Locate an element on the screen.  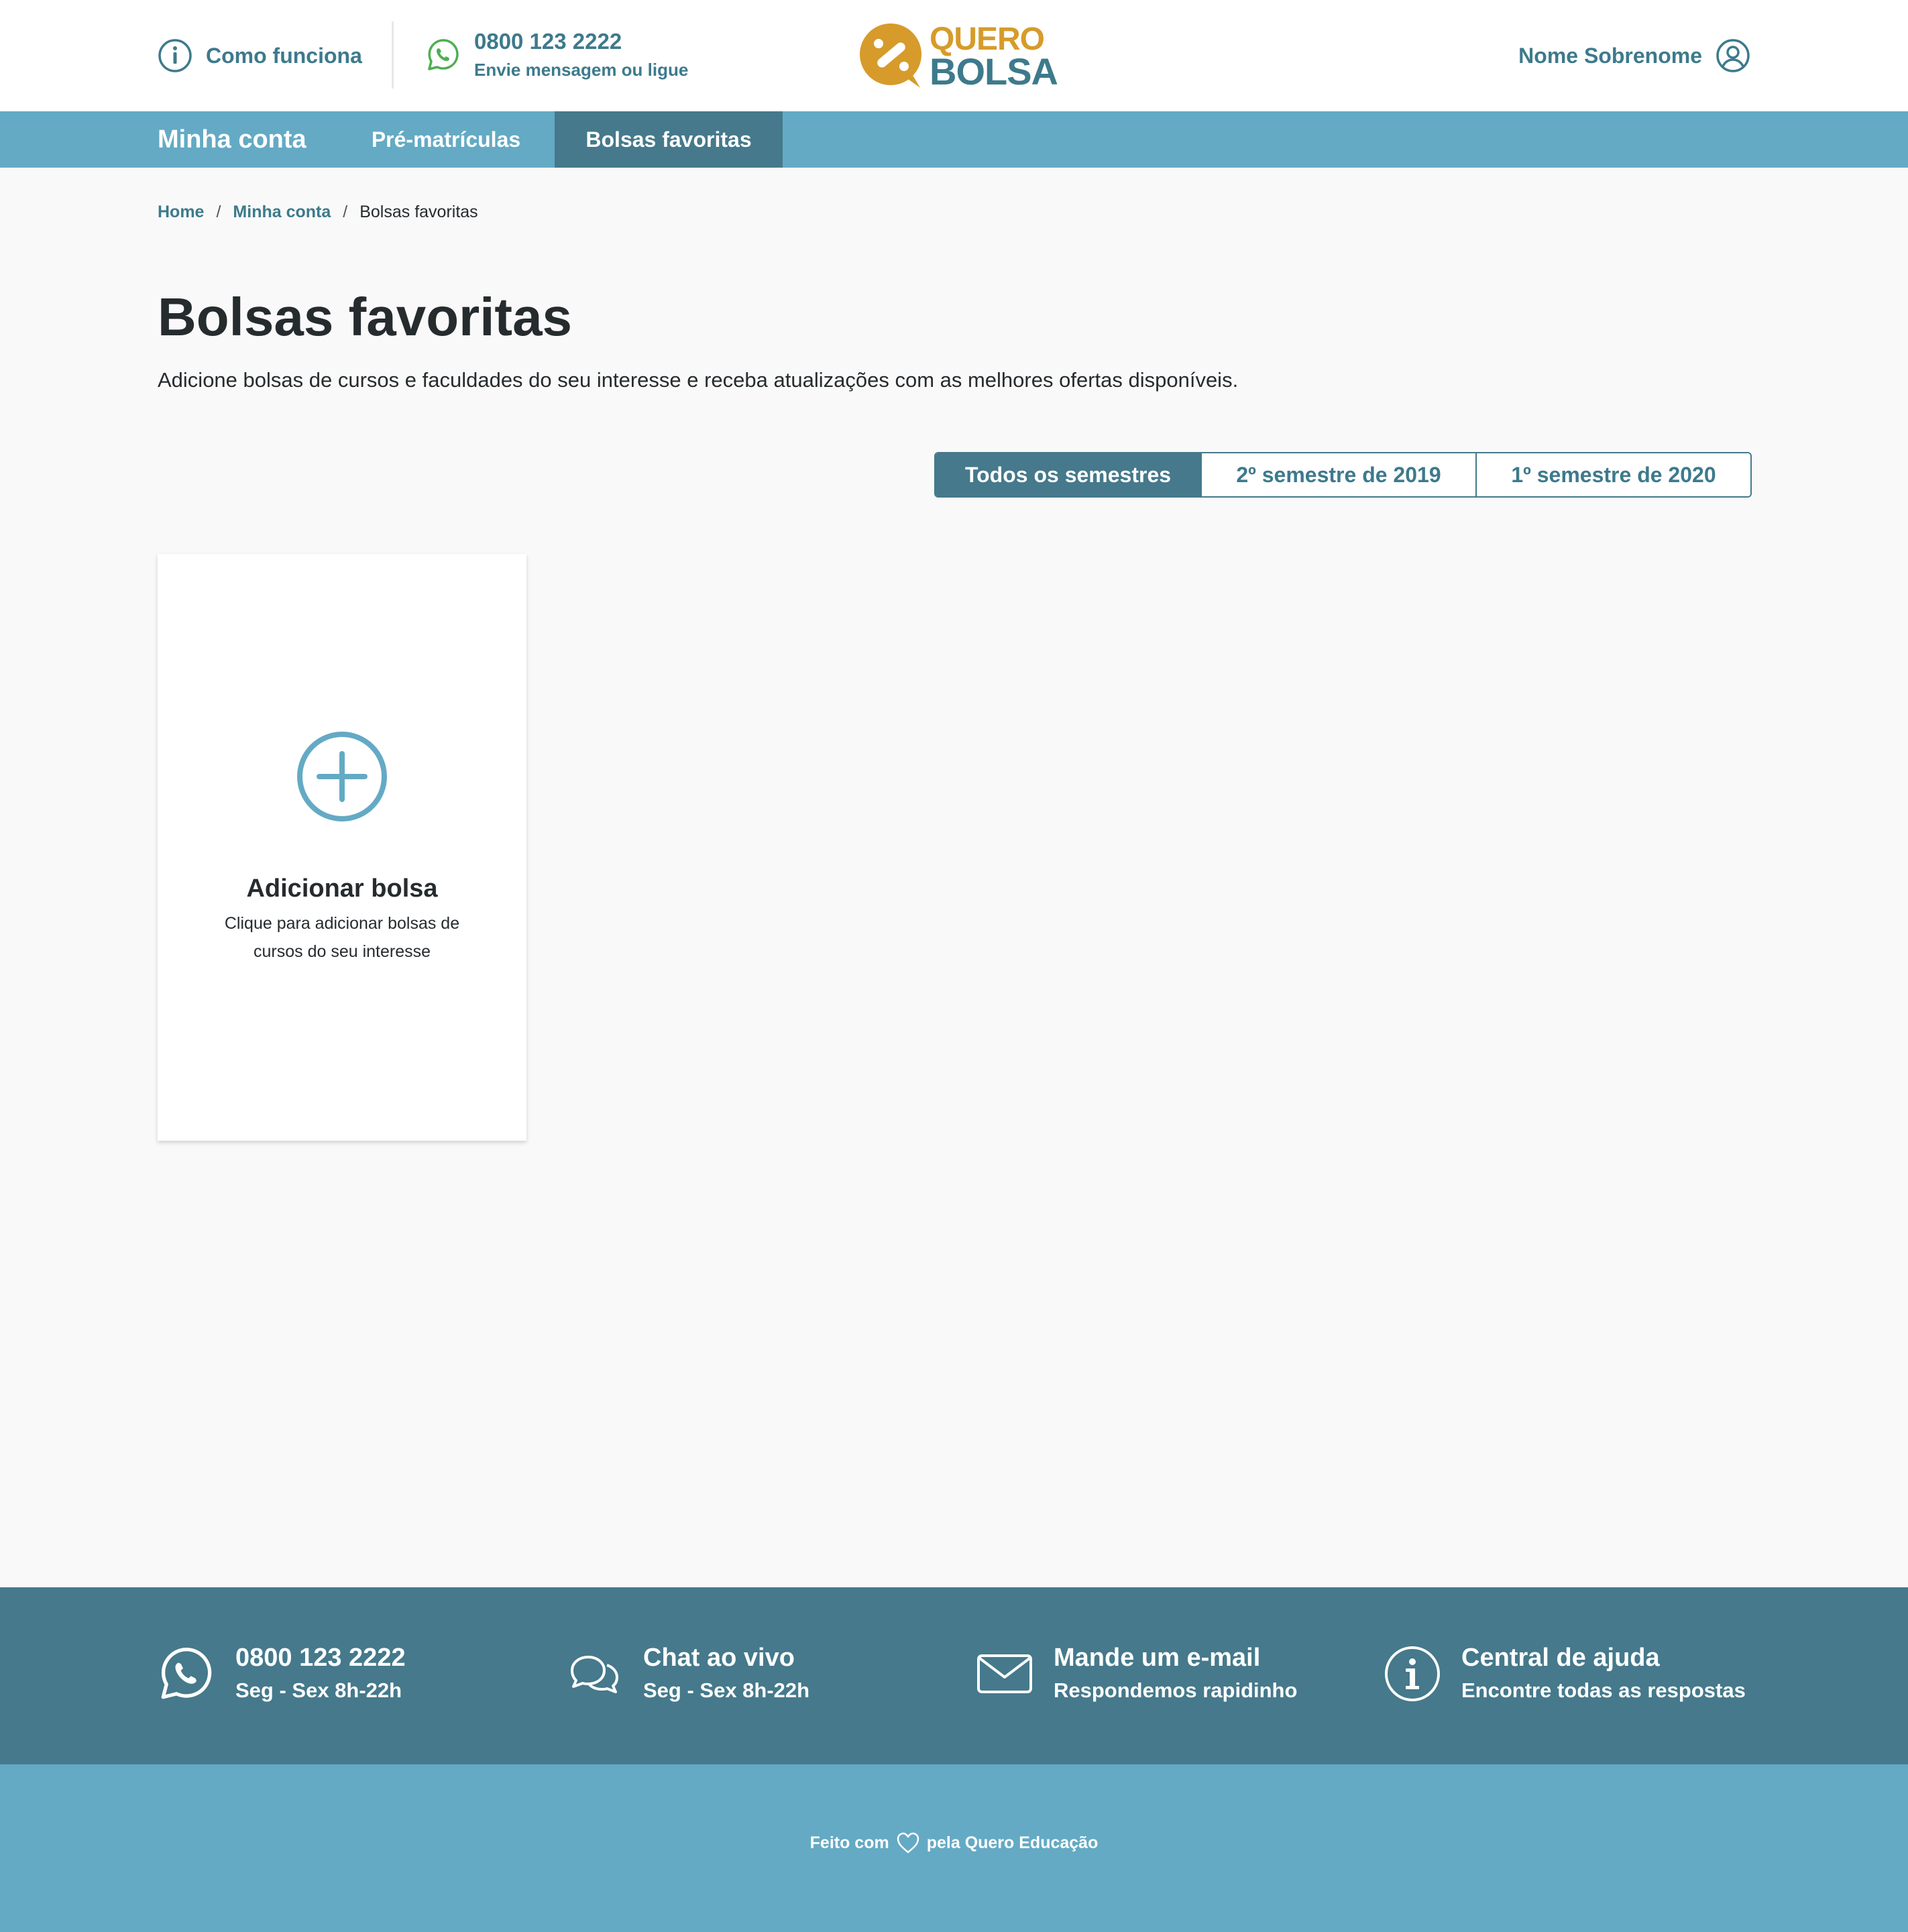
user-name: Nome Sobrenome is located at coordinates (1610, 55).